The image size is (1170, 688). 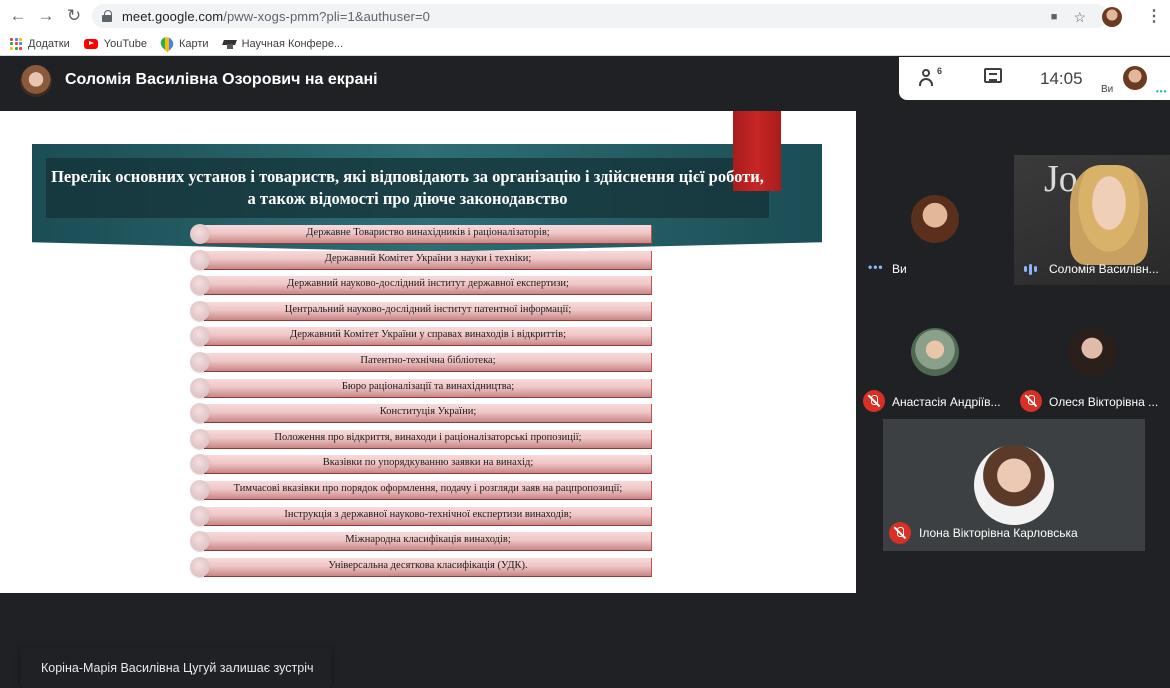 What do you see at coordinates (18, 16) in the screenshot?
I see `back-arrow-icon: ←` at bounding box center [18, 16].